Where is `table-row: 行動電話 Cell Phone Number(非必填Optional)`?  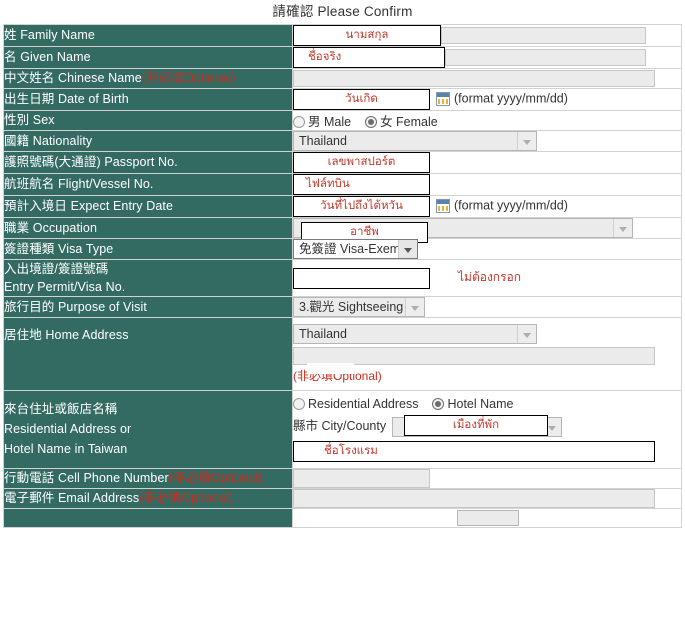
table-row: 行動電話 Cell Phone Number(非必填Optional) is located at coordinates (342, 478).